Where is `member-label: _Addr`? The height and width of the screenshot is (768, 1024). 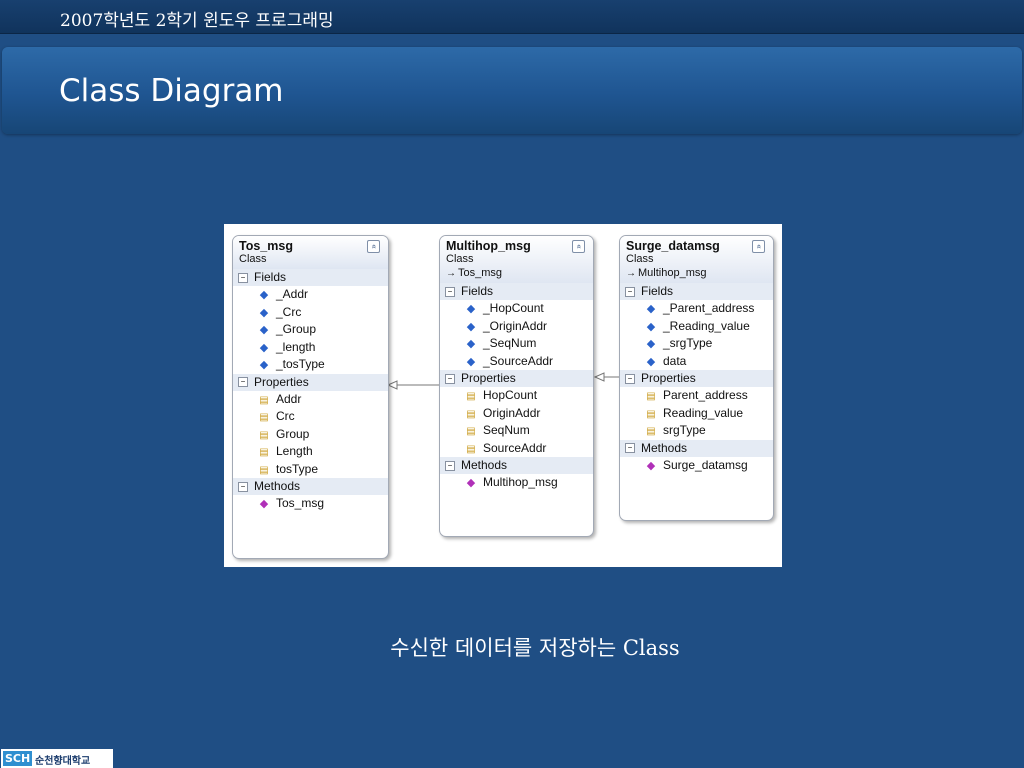 member-label: _Addr is located at coordinates (292, 294).